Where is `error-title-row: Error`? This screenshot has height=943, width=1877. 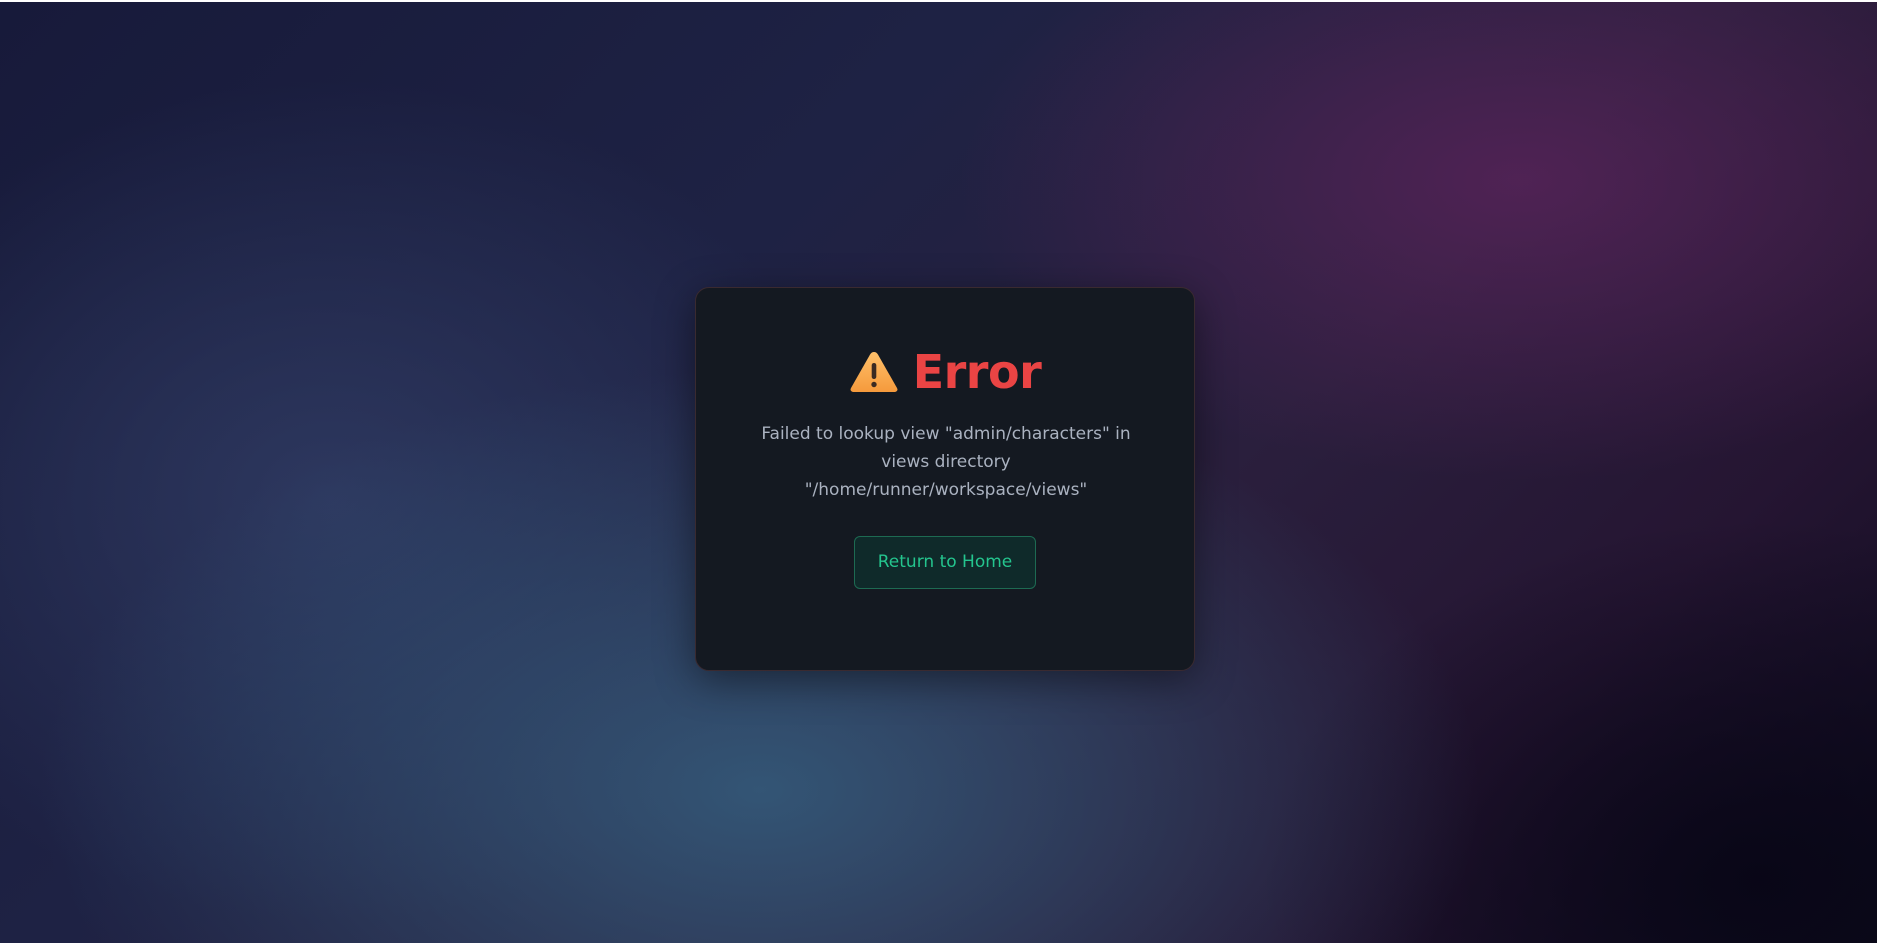 error-title-row: Error is located at coordinates (945, 372).